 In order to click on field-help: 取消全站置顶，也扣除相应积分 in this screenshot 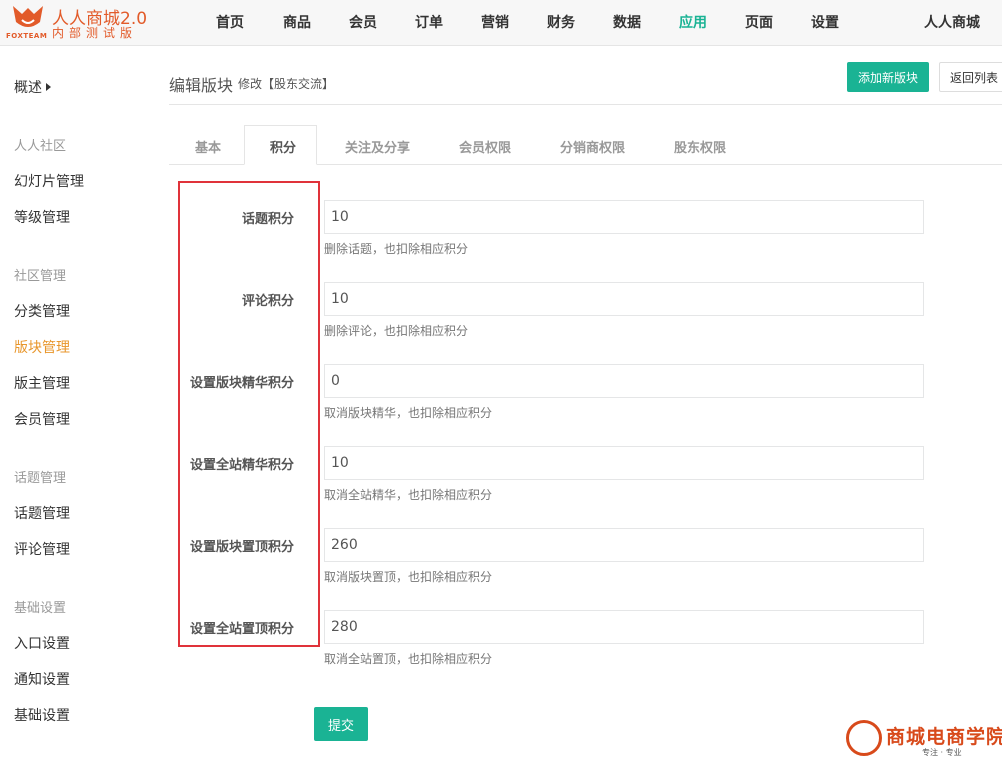, I will do `click(408, 659)`.